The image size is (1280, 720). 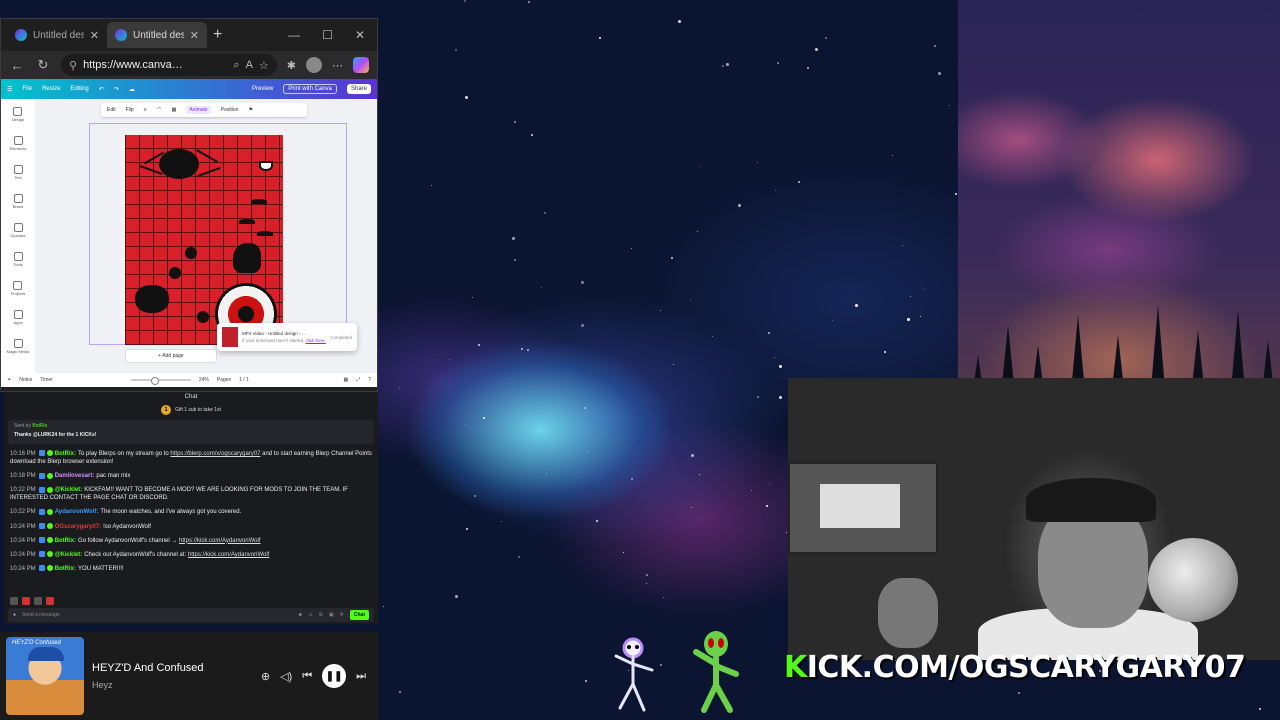 What do you see at coordinates (49, 525) in the screenshot?
I see `verified-badge-icon` at bounding box center [49, 525].